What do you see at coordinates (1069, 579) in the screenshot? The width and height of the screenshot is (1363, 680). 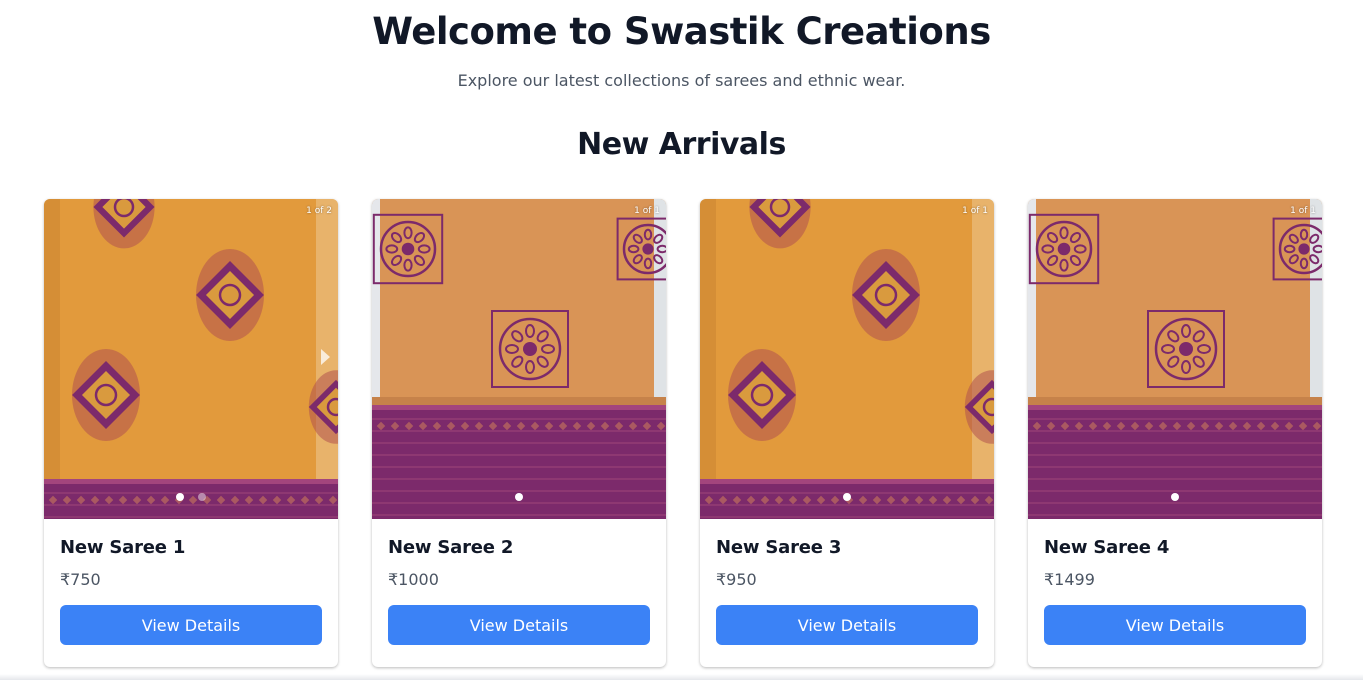 I see `product-price: ₹1499` at bounding box center [1069, 579].